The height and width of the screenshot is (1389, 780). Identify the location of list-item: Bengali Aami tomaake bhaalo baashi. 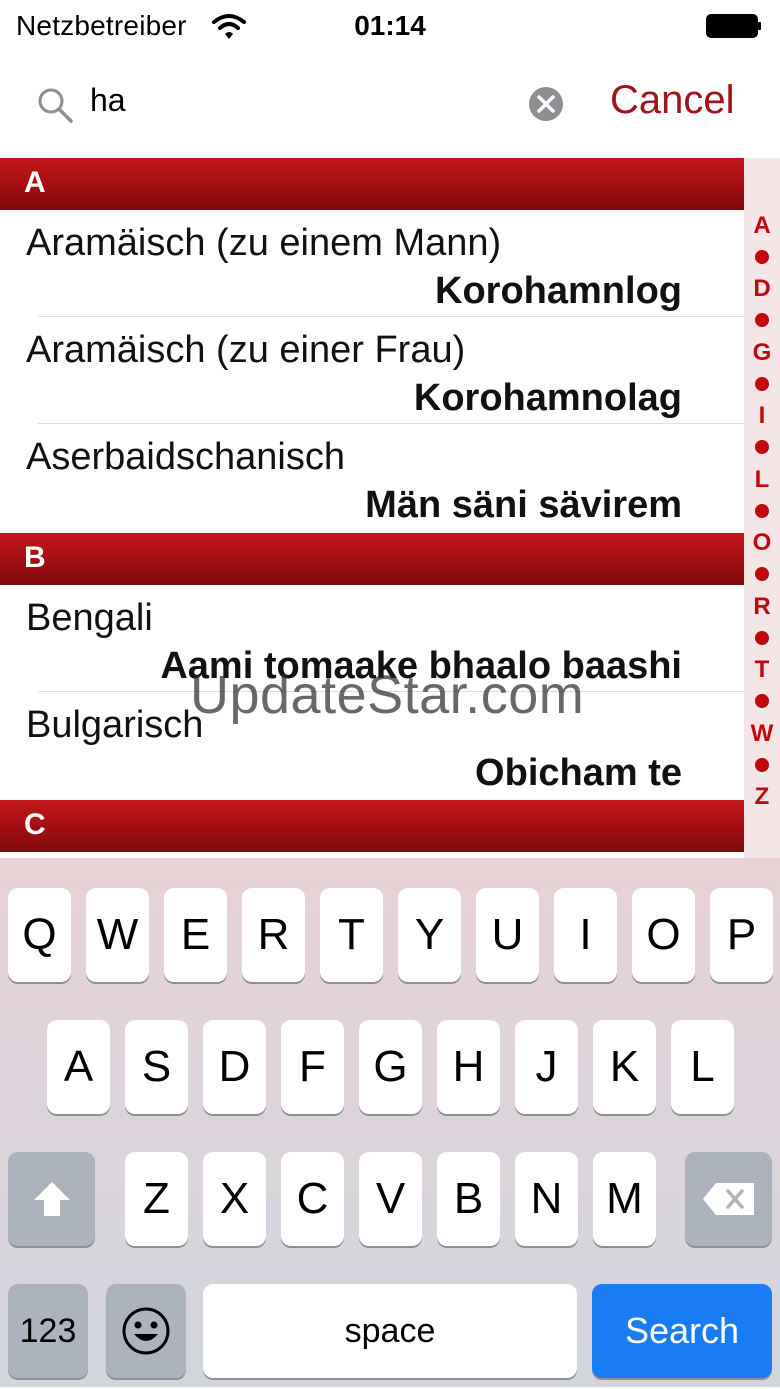
(372, 638).